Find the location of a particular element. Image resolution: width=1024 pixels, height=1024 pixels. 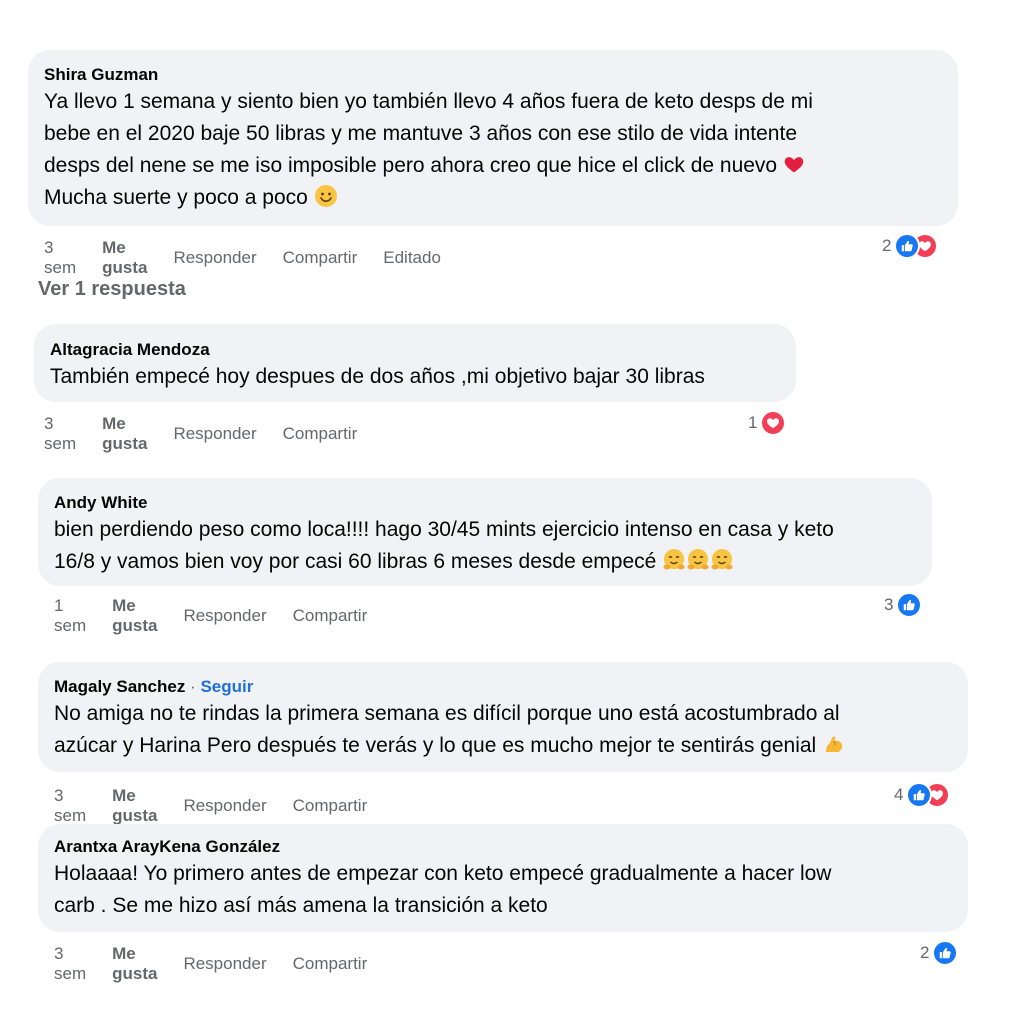

comment-author: Shira Guzman is located at coordinates (492, 75).